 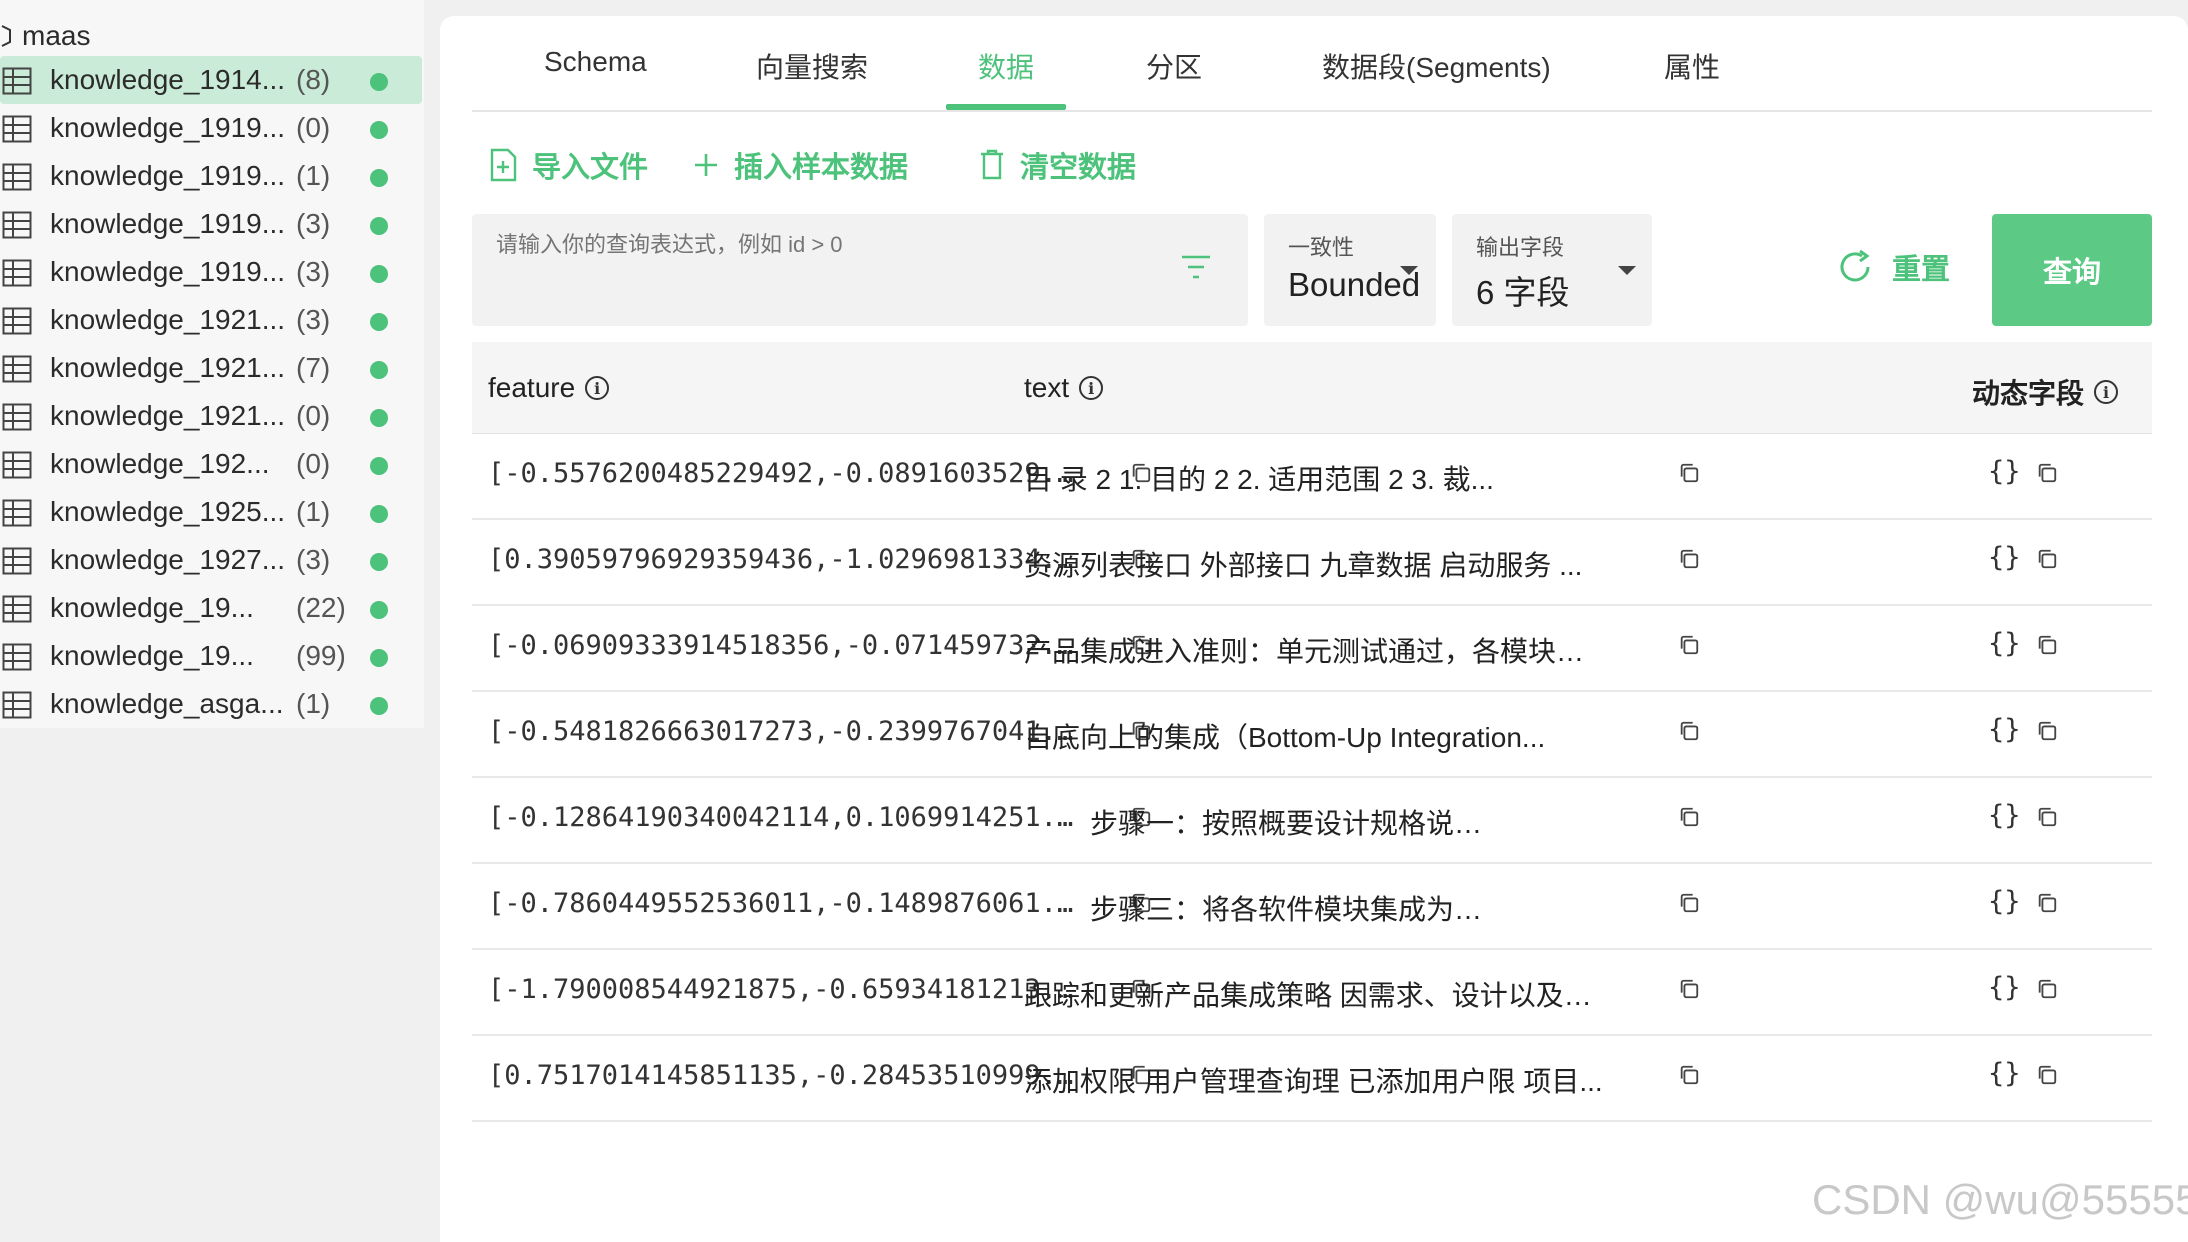 I want to click on collection-item: knowledge_1914... (8), so click(x=211, y=80).